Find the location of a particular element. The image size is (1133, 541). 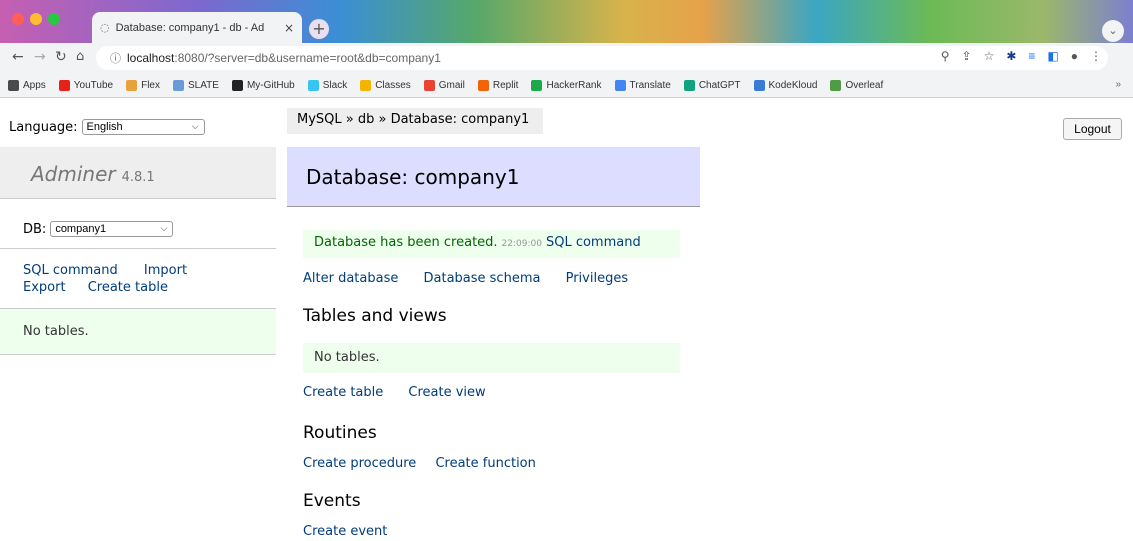

reload-icon: ↻ is located at coordinates (61, 57).